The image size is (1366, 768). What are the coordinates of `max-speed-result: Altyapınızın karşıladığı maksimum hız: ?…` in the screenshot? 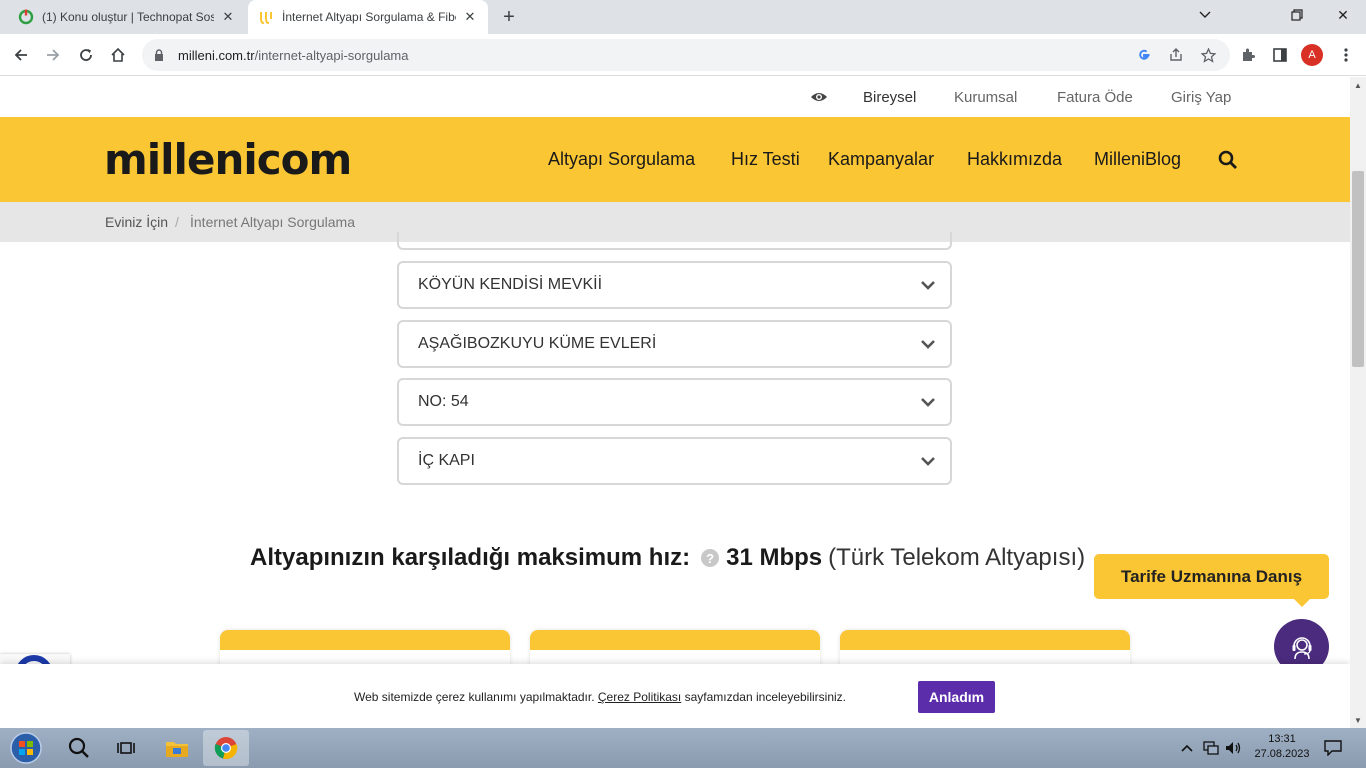 It's located at (667, 558).